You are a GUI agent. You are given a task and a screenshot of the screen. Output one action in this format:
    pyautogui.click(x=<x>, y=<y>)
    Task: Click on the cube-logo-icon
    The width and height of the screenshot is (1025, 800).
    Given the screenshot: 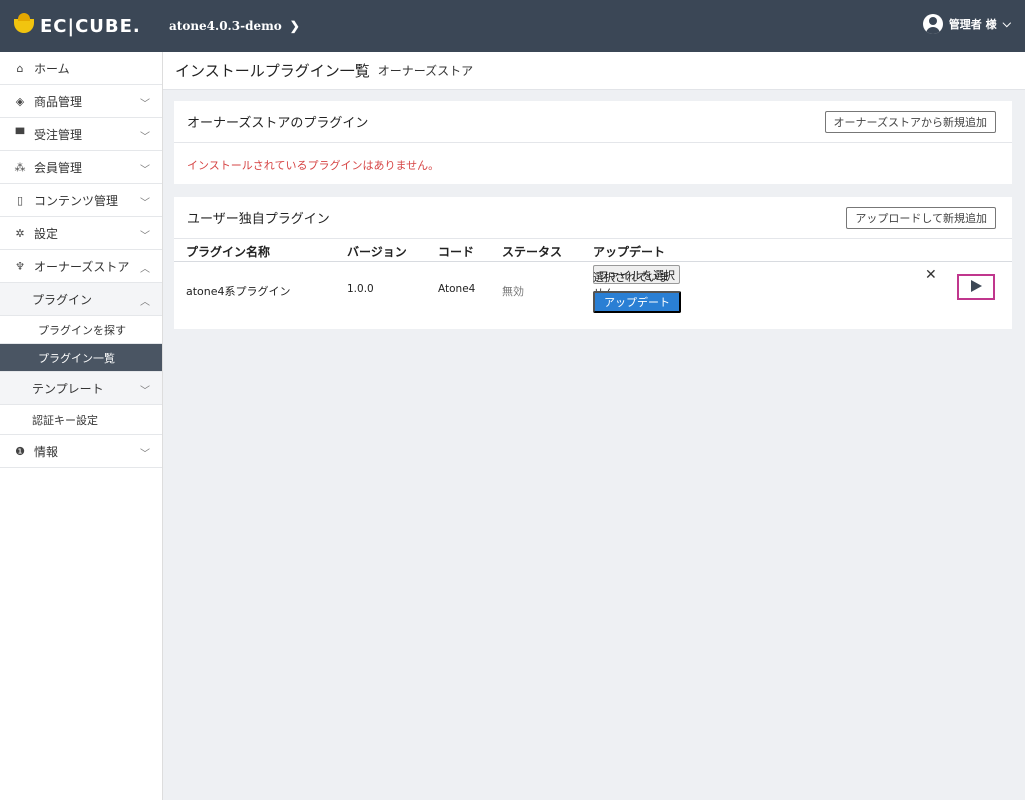 What is the action you would take?
    pyautogui.click(x=24, y=23)
    